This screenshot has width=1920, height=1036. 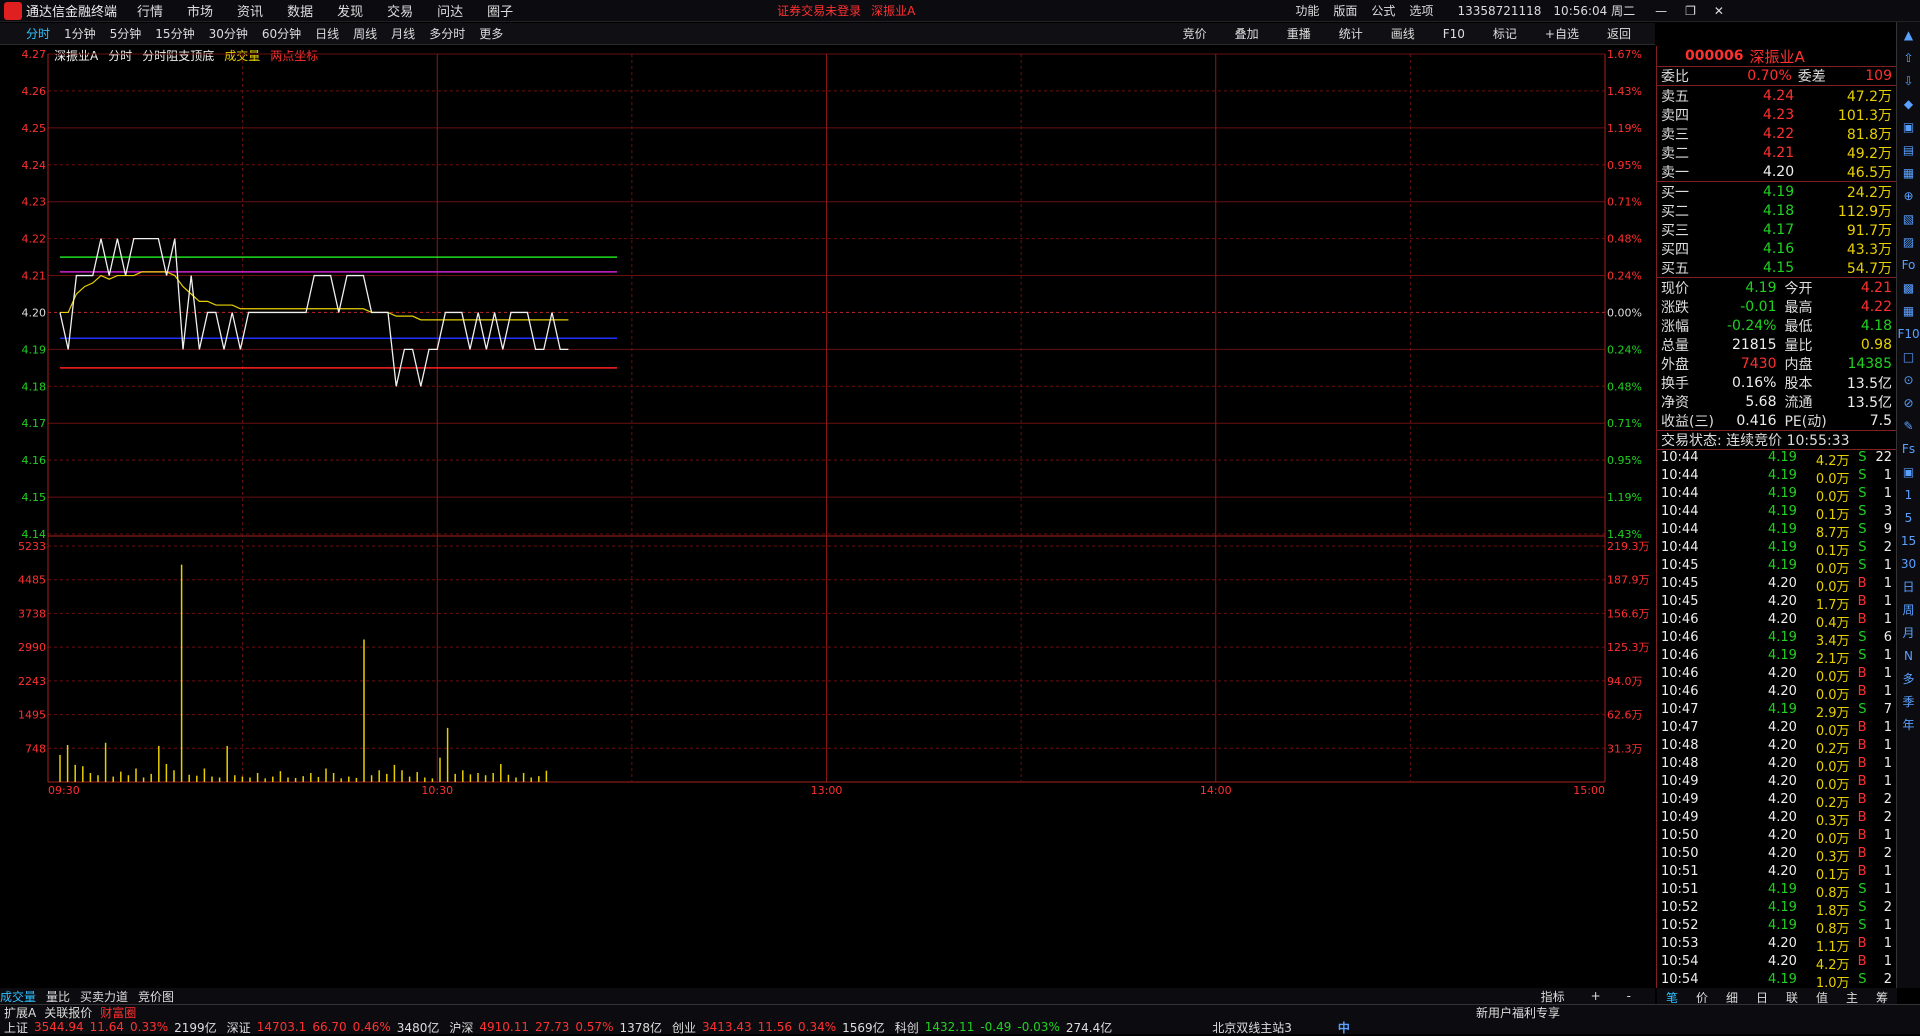 What do you see at coordinates (1776, 95) in the screenshot?
I see `ask-row-0: 卖五 4.24 47.2万` at bounding box center [1776, 95].